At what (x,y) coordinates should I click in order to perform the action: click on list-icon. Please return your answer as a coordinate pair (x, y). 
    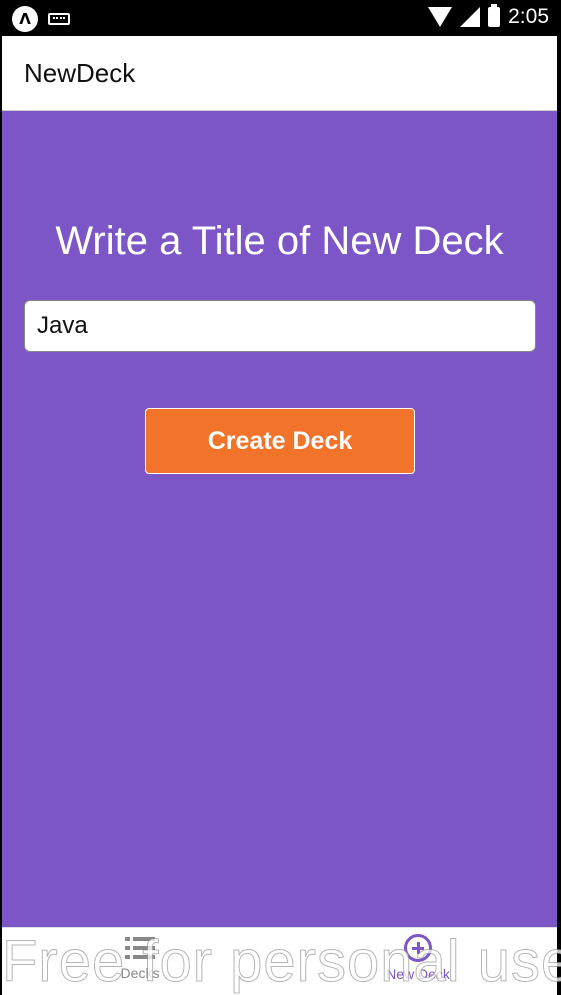
    Looking at the image, I should click on (140, 949).